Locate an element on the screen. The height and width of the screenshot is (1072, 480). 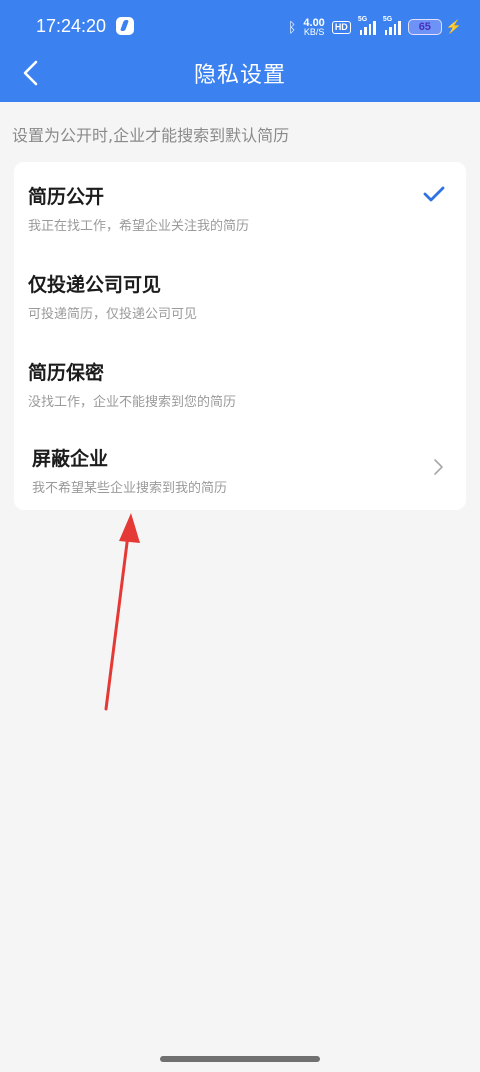
option-title: 屏蔽企业 is located at coordinates (70, 459).